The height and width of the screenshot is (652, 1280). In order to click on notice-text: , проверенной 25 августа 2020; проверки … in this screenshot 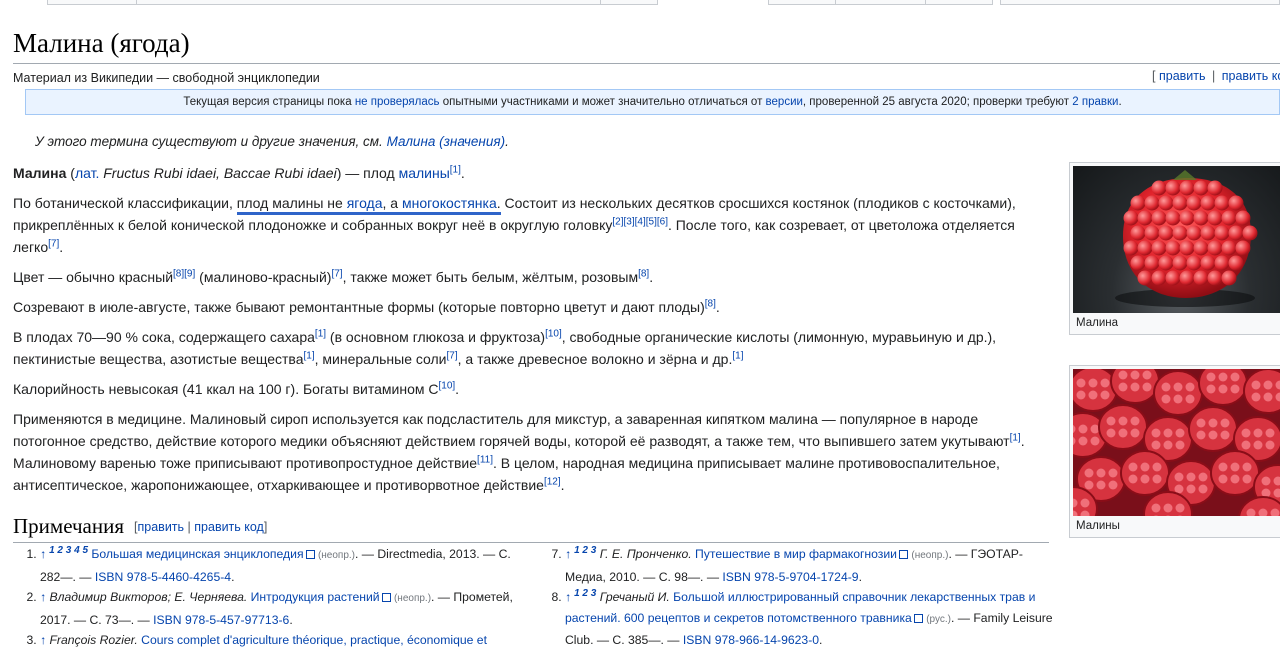, I will do `click(936, 102)`.